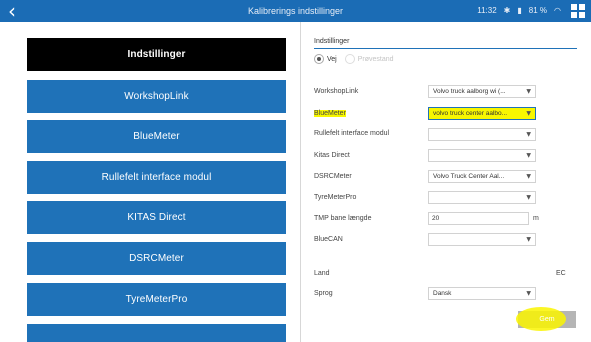 This screenshot has height=342, width=591. I want to click on nav-item-indstillinger: Indstillinger, so click(156, 54).